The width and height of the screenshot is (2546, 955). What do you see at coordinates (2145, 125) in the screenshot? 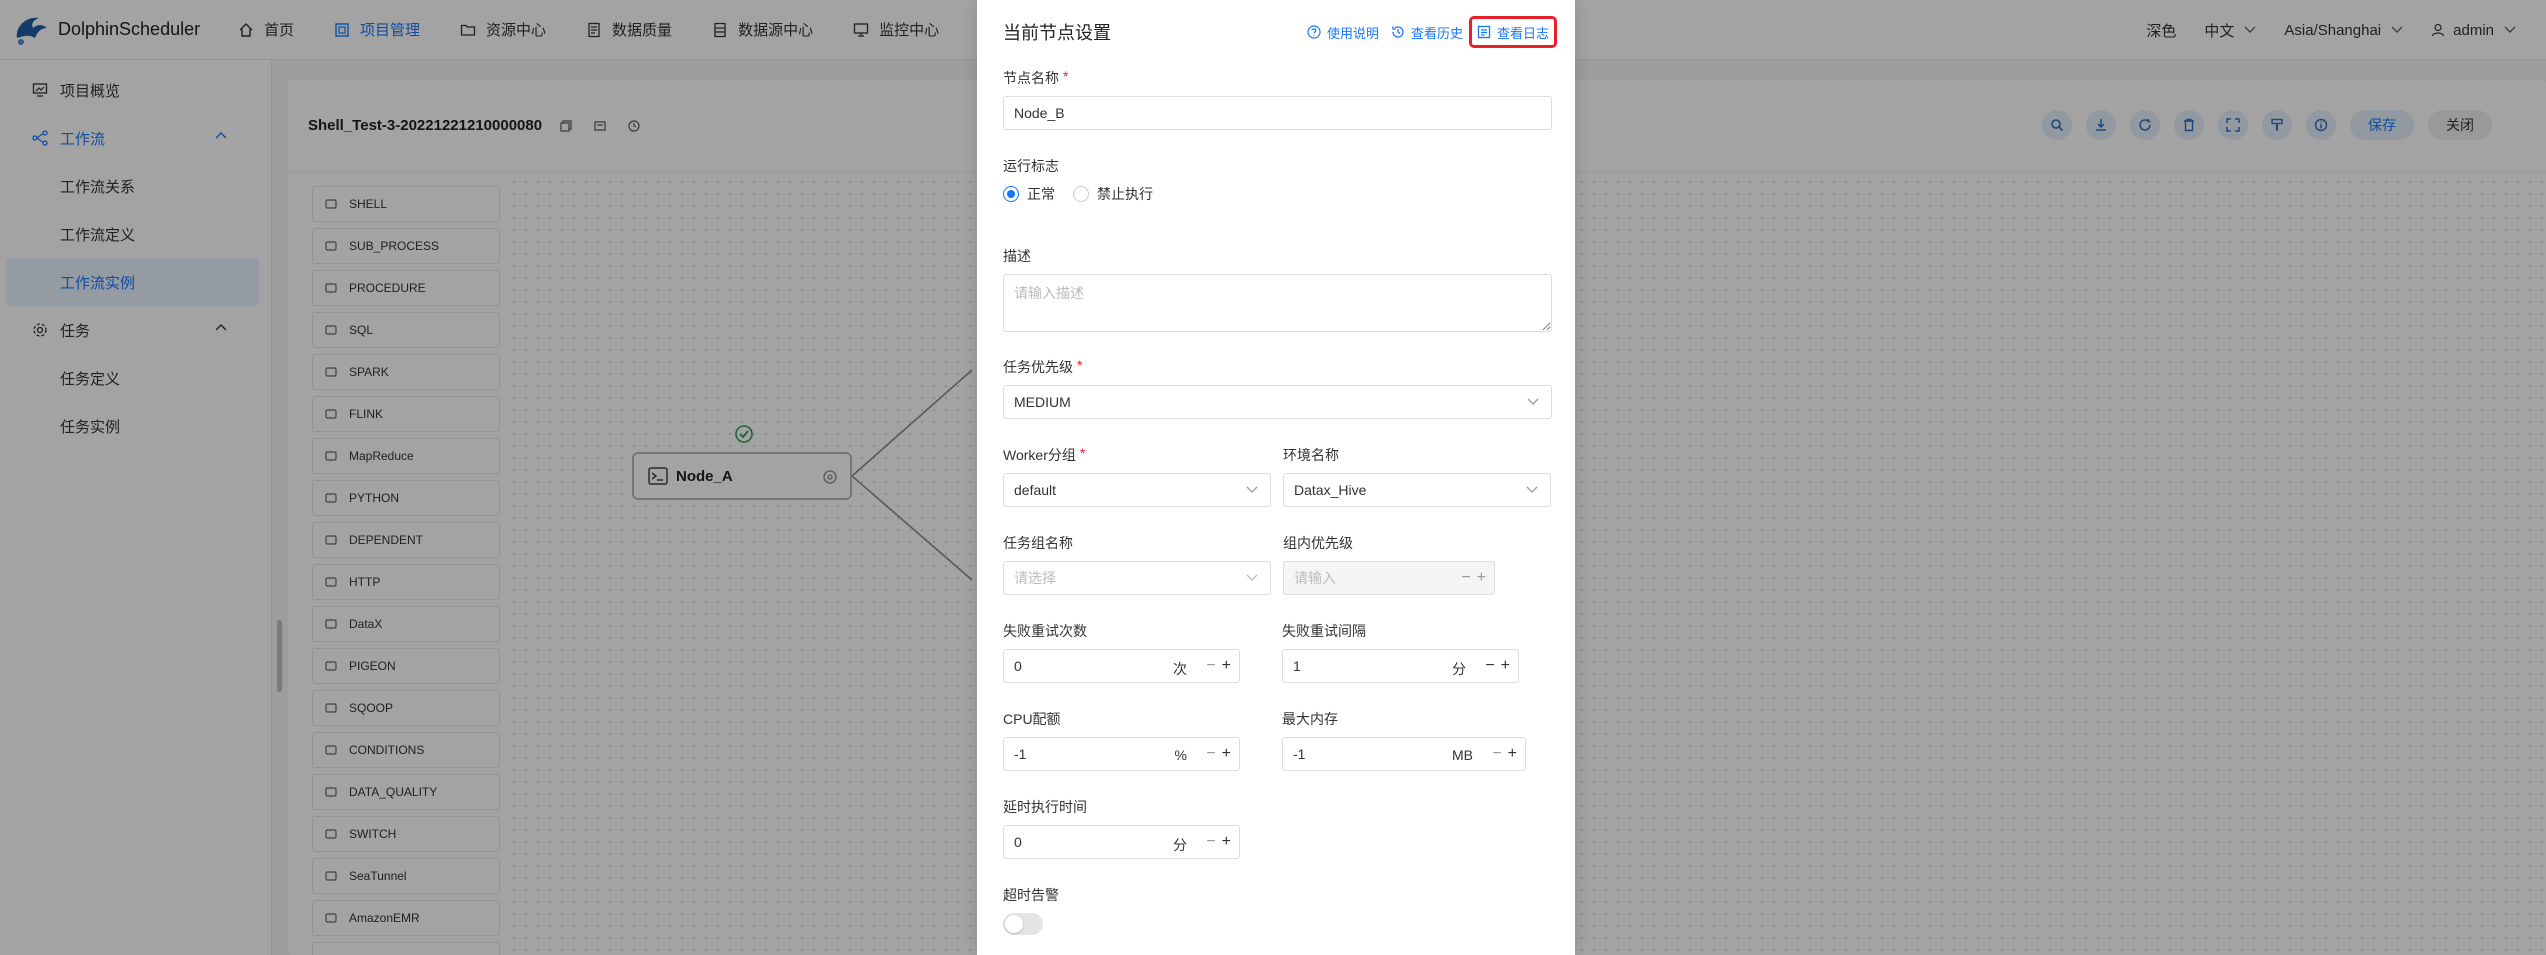
I see `refresh-button` at bounding box center [2145, 125].